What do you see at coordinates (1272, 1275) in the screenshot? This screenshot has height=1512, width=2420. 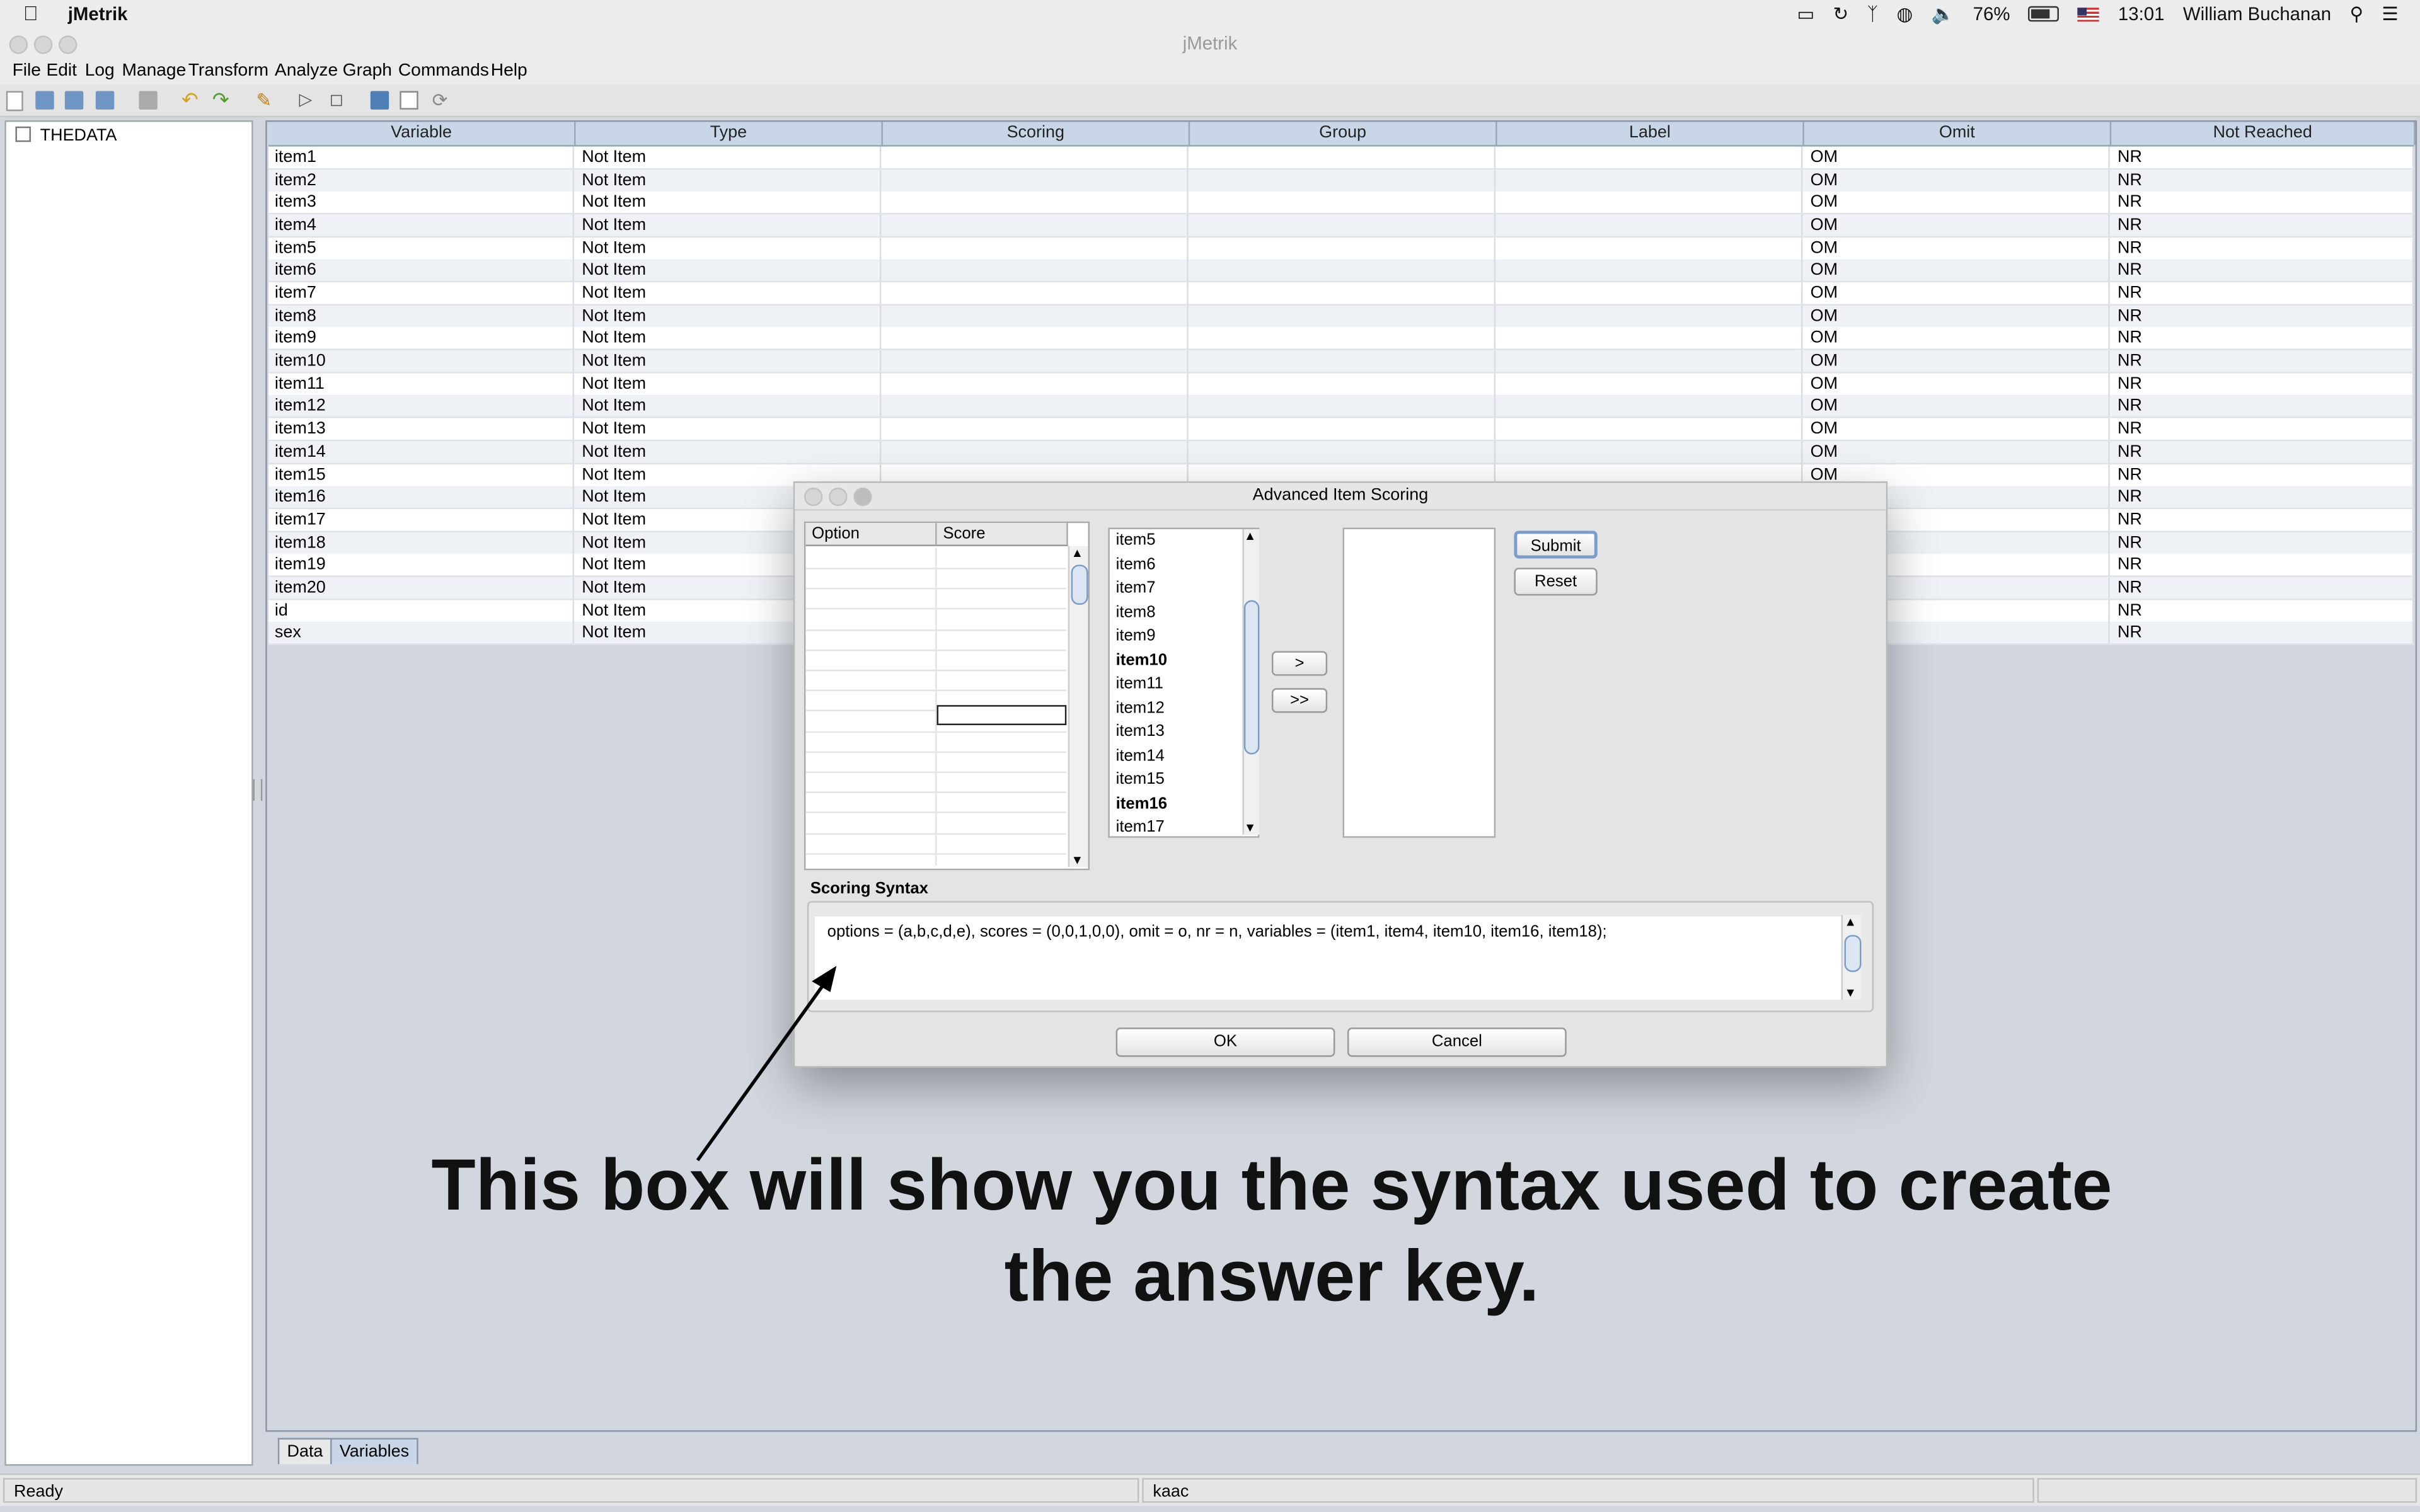 I see `annotation-line-2: the answer key.` at bounding box center [1272, 1275].